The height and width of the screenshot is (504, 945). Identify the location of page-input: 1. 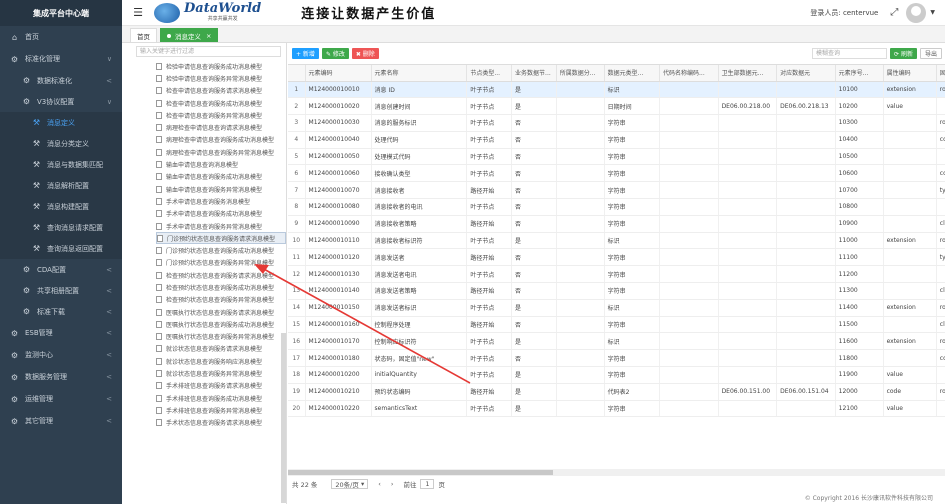
(427, 484).